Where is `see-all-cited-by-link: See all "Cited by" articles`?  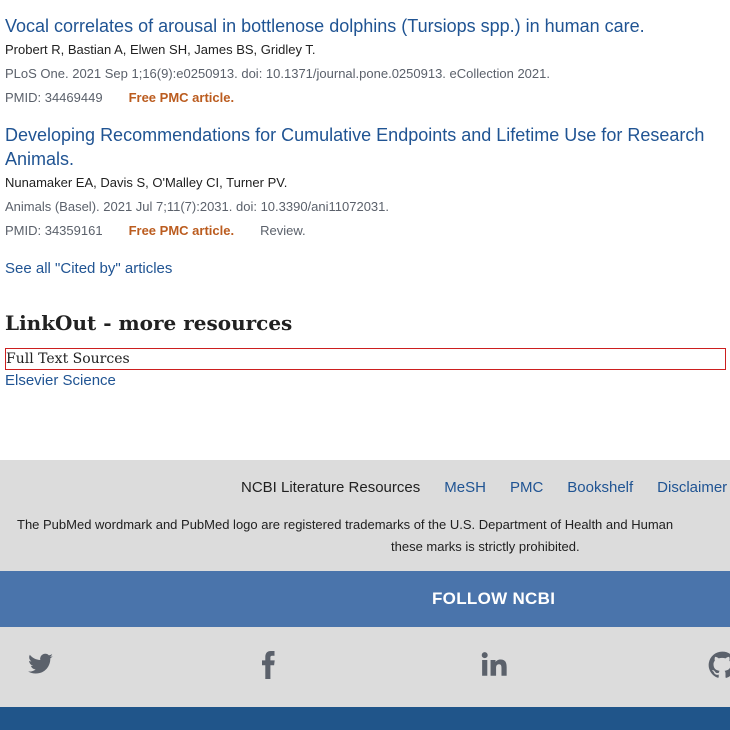
see-all-cited-by-link: See all "Cited by" articles is located at coordinates (88, 268).